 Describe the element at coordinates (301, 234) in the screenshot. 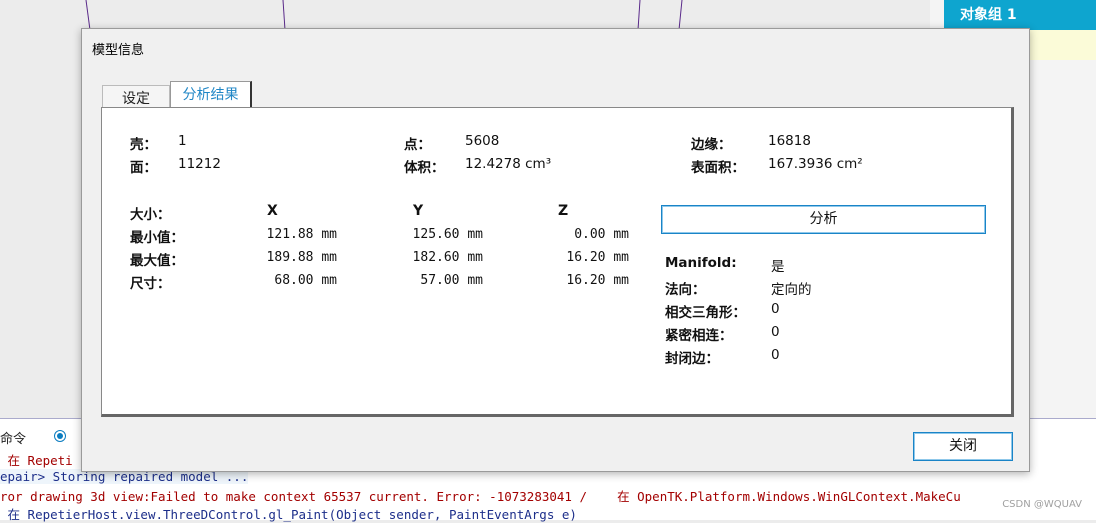

I see `min-x: 121.88 mm` at that location.